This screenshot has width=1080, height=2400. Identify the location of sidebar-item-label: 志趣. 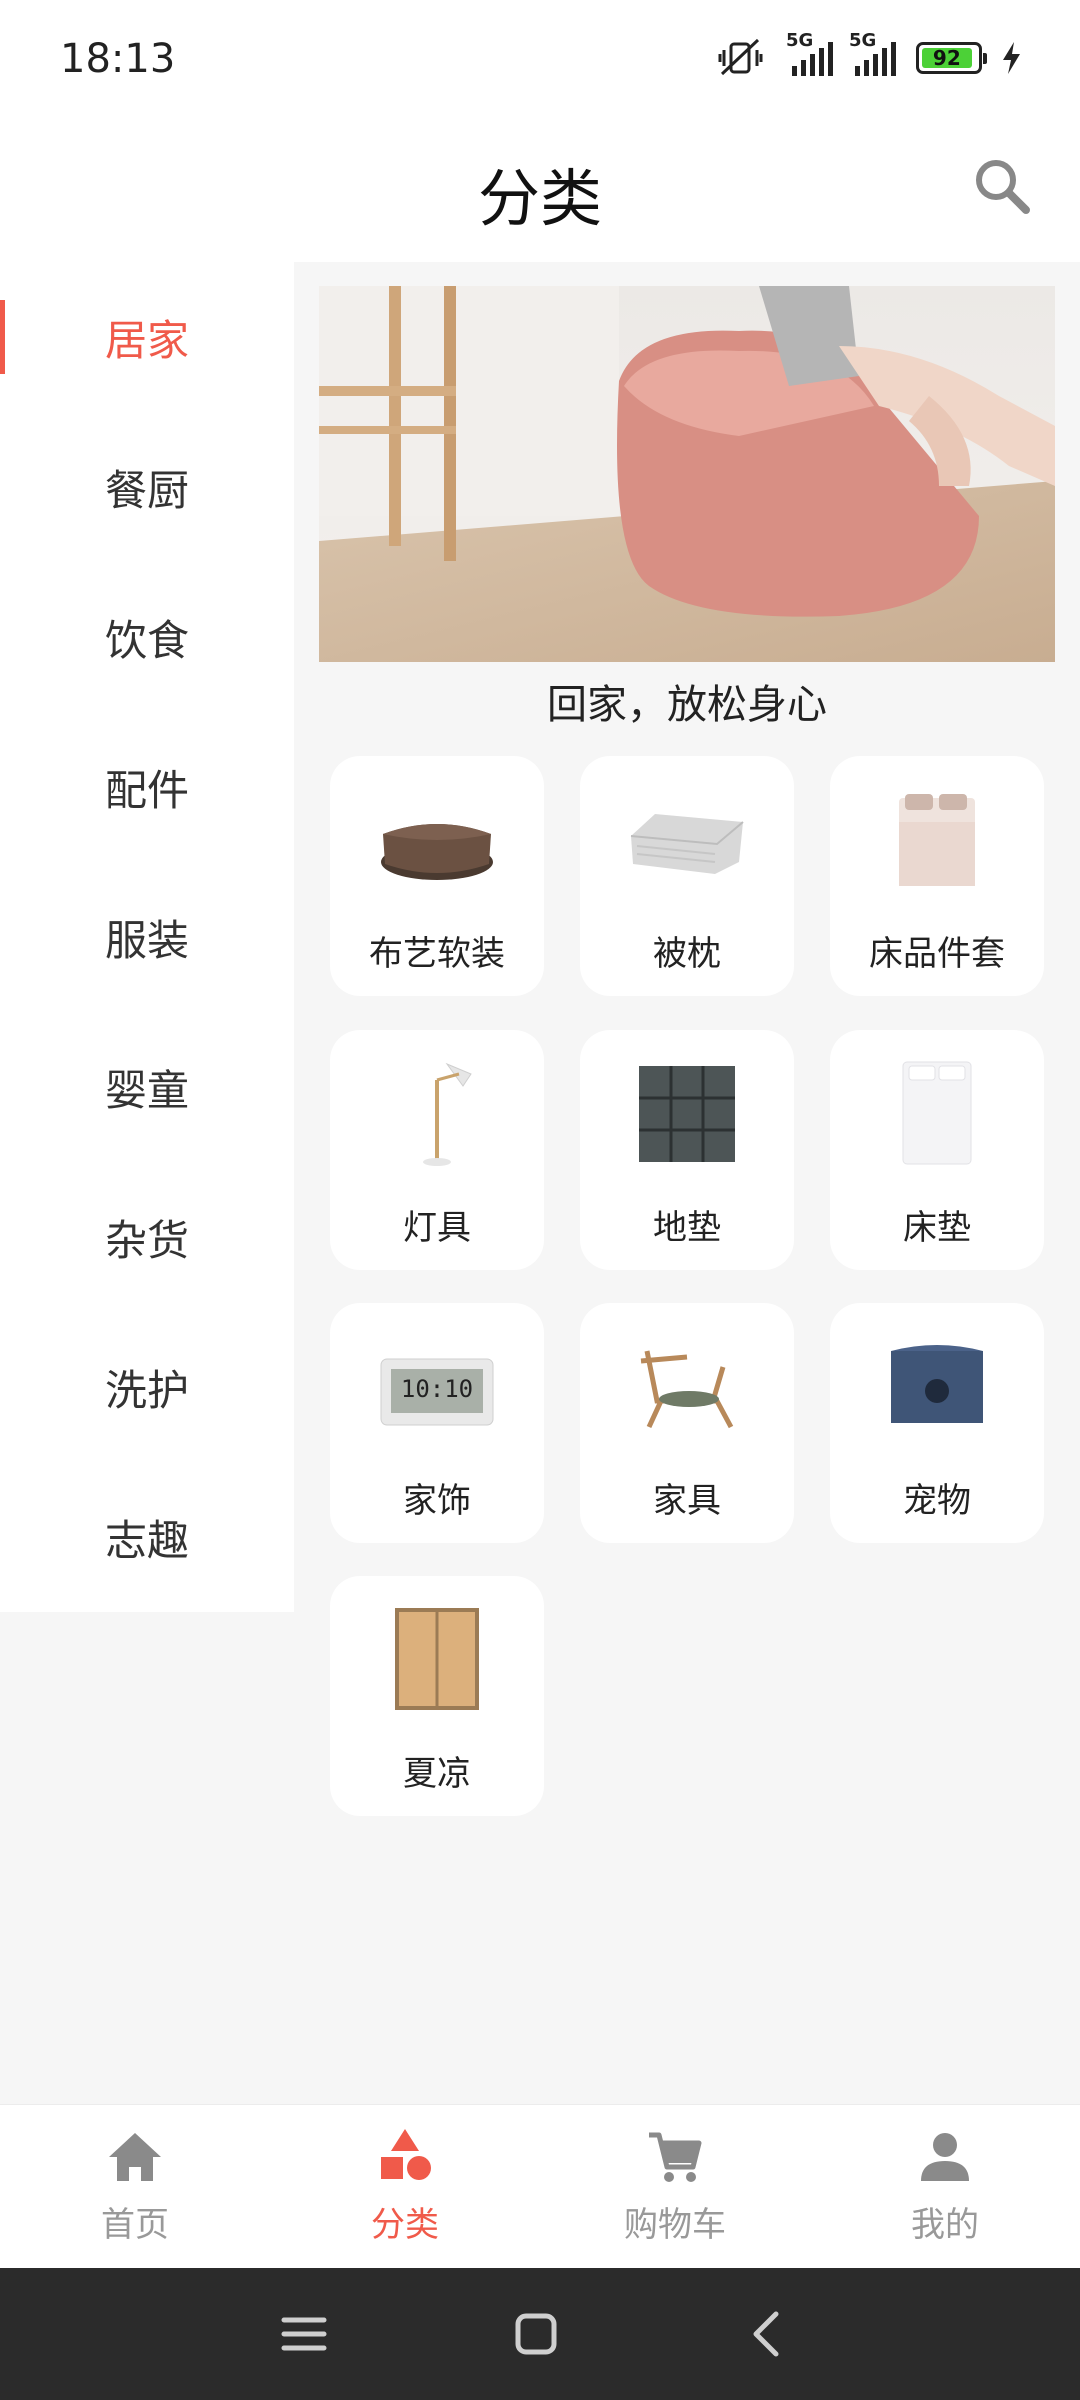
(146, 1540).